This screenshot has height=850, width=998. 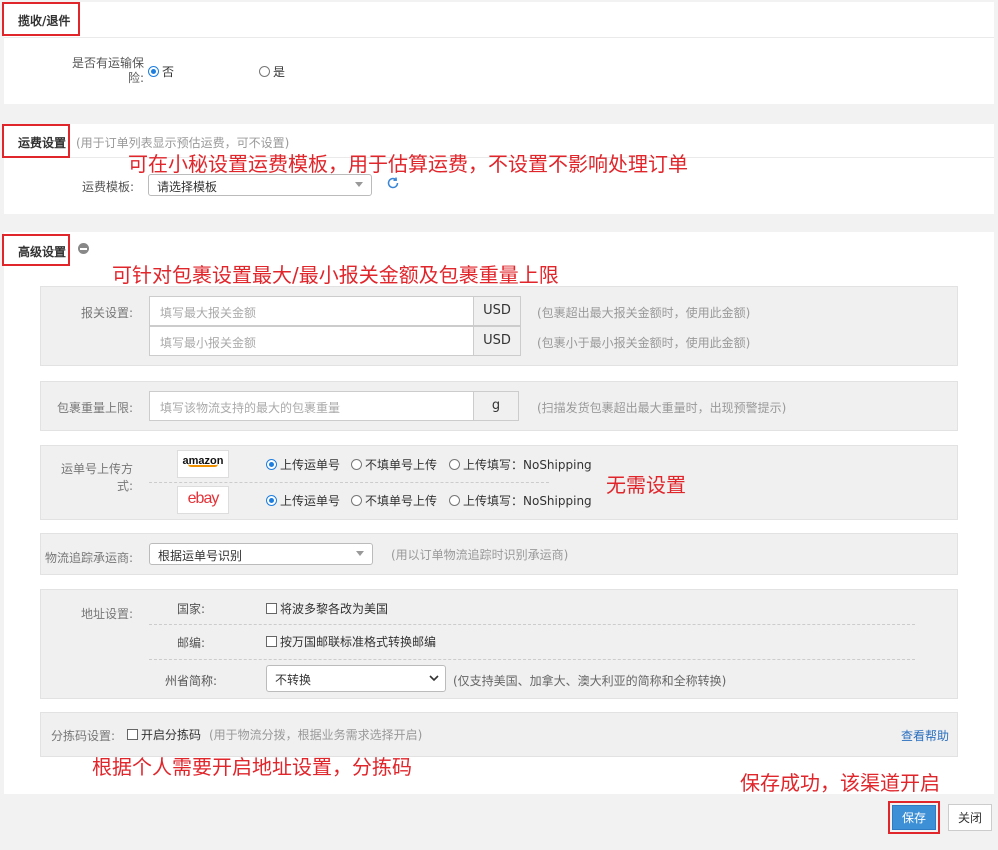 What do you see at coordinates (335, 275) in the screenshot?
I see `advanced-note: 可针对包裹设置最大/最小报关金额及包裹重量上限` at bounding box center [335, 275].